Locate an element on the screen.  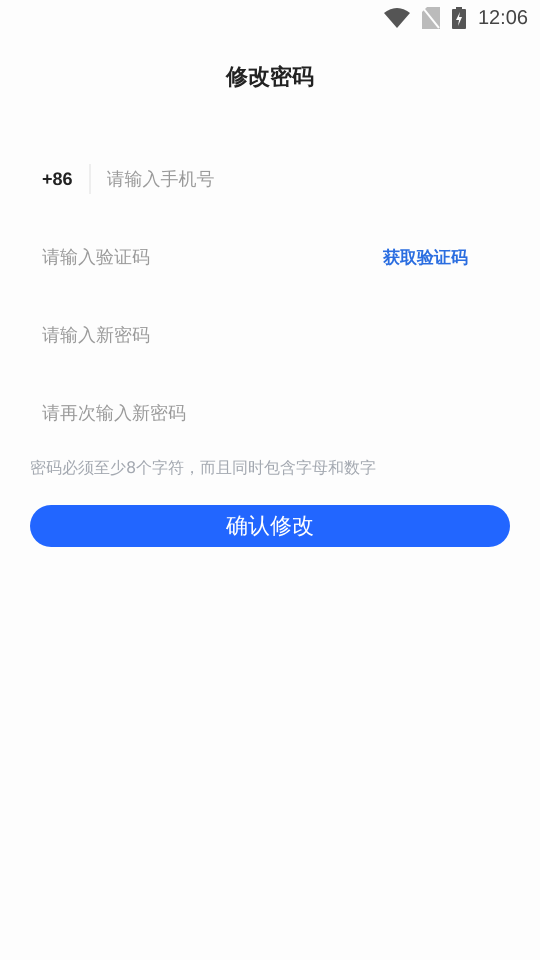
code-field: 请输入验证码 is located at coordinates (212, 257).